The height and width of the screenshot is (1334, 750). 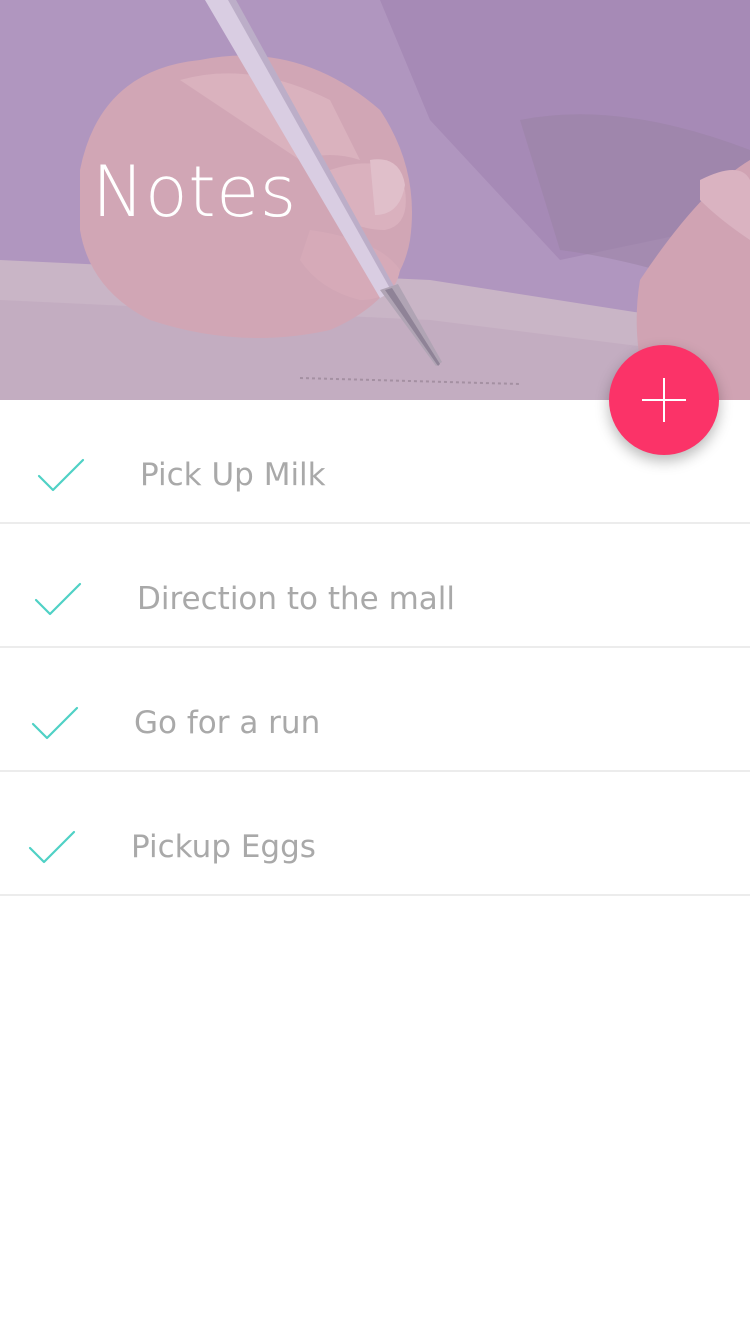 What do you see at coordinates (233, 475) in the screenshot?
I see `note-label: Pick Up Milk` at bounding box center [233, 475].